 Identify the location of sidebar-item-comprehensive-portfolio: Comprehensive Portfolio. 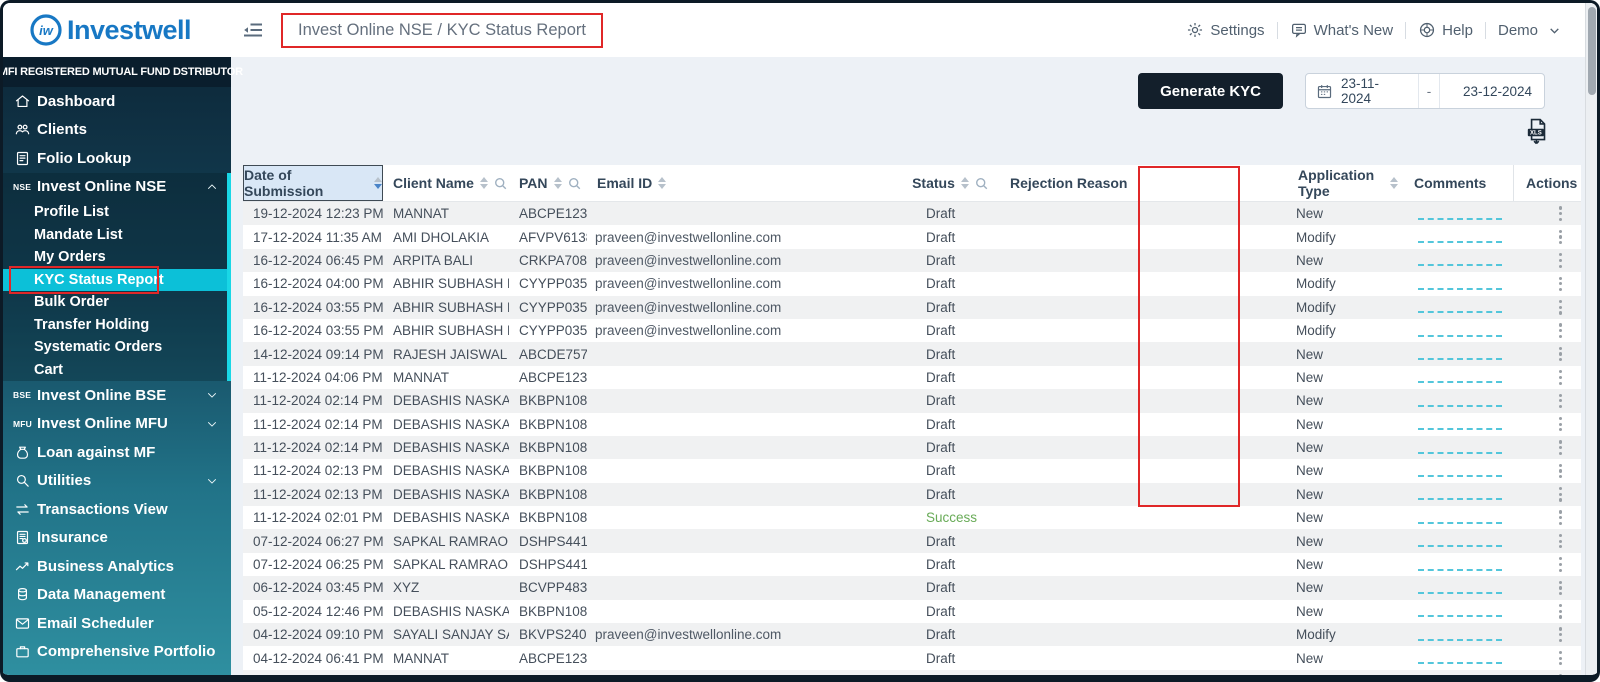
(117, 652).